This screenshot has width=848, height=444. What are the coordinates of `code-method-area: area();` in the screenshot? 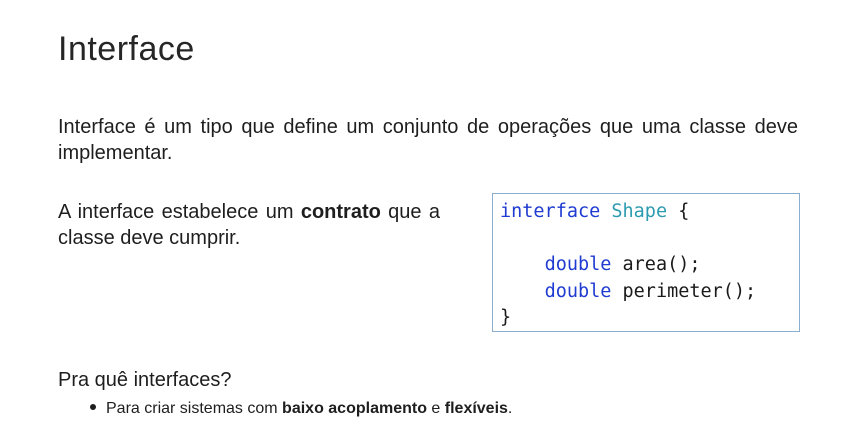 It's located at (661, 264).